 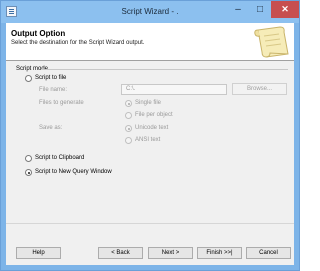 I want to click on ansi-text-label: ANSI text, so click(x=148, y=140).